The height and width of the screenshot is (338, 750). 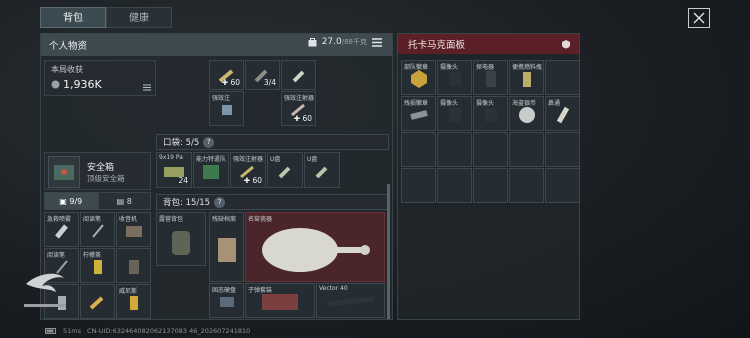 I want to click on pocket-header: 口袋: 5/5 ?, so click(x=272, y=142).